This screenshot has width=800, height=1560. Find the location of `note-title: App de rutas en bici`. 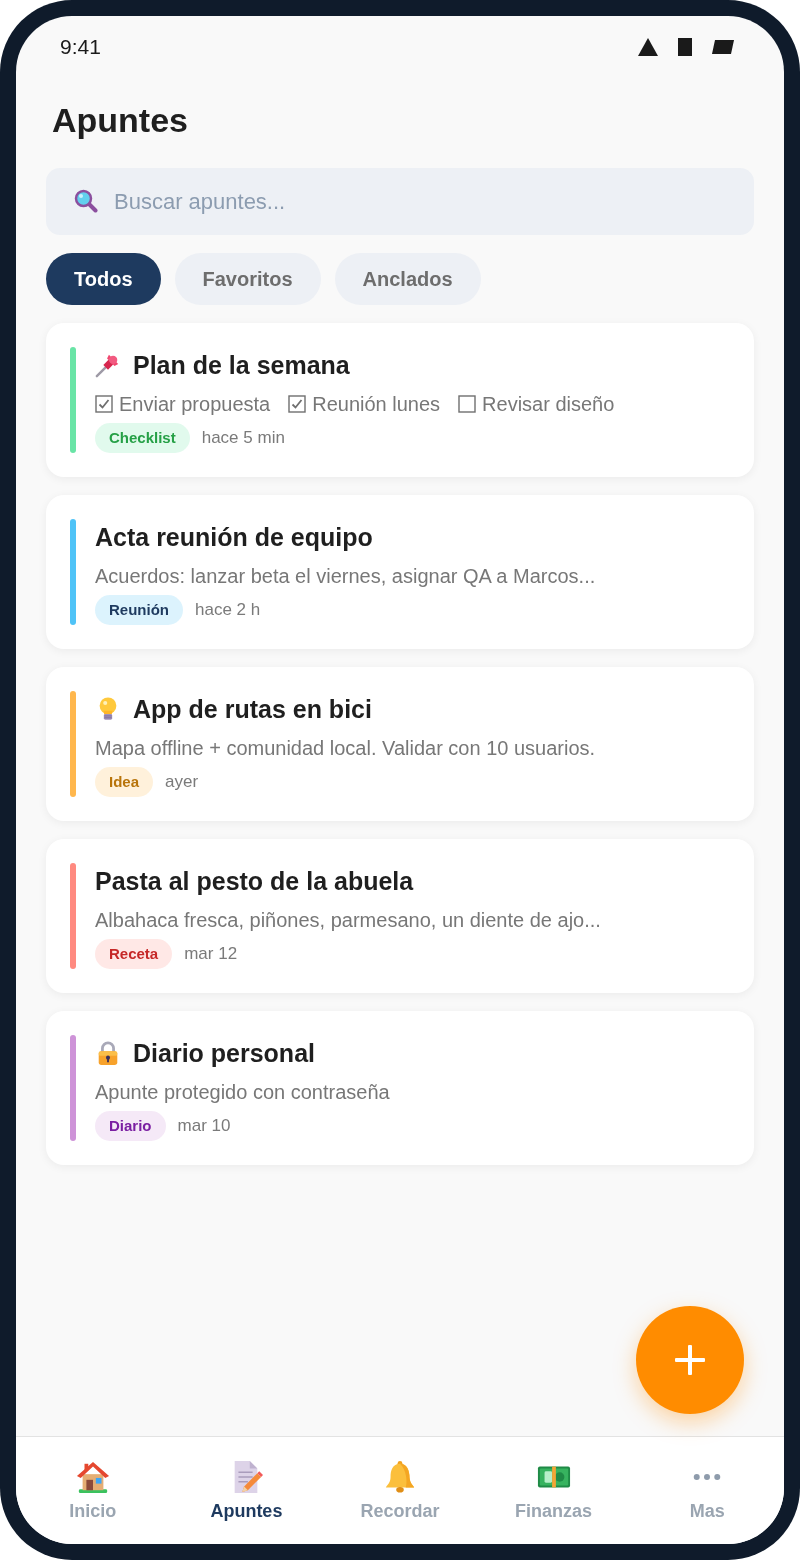

note-title: App de rutas en bici is located at coordinates (252, 709).